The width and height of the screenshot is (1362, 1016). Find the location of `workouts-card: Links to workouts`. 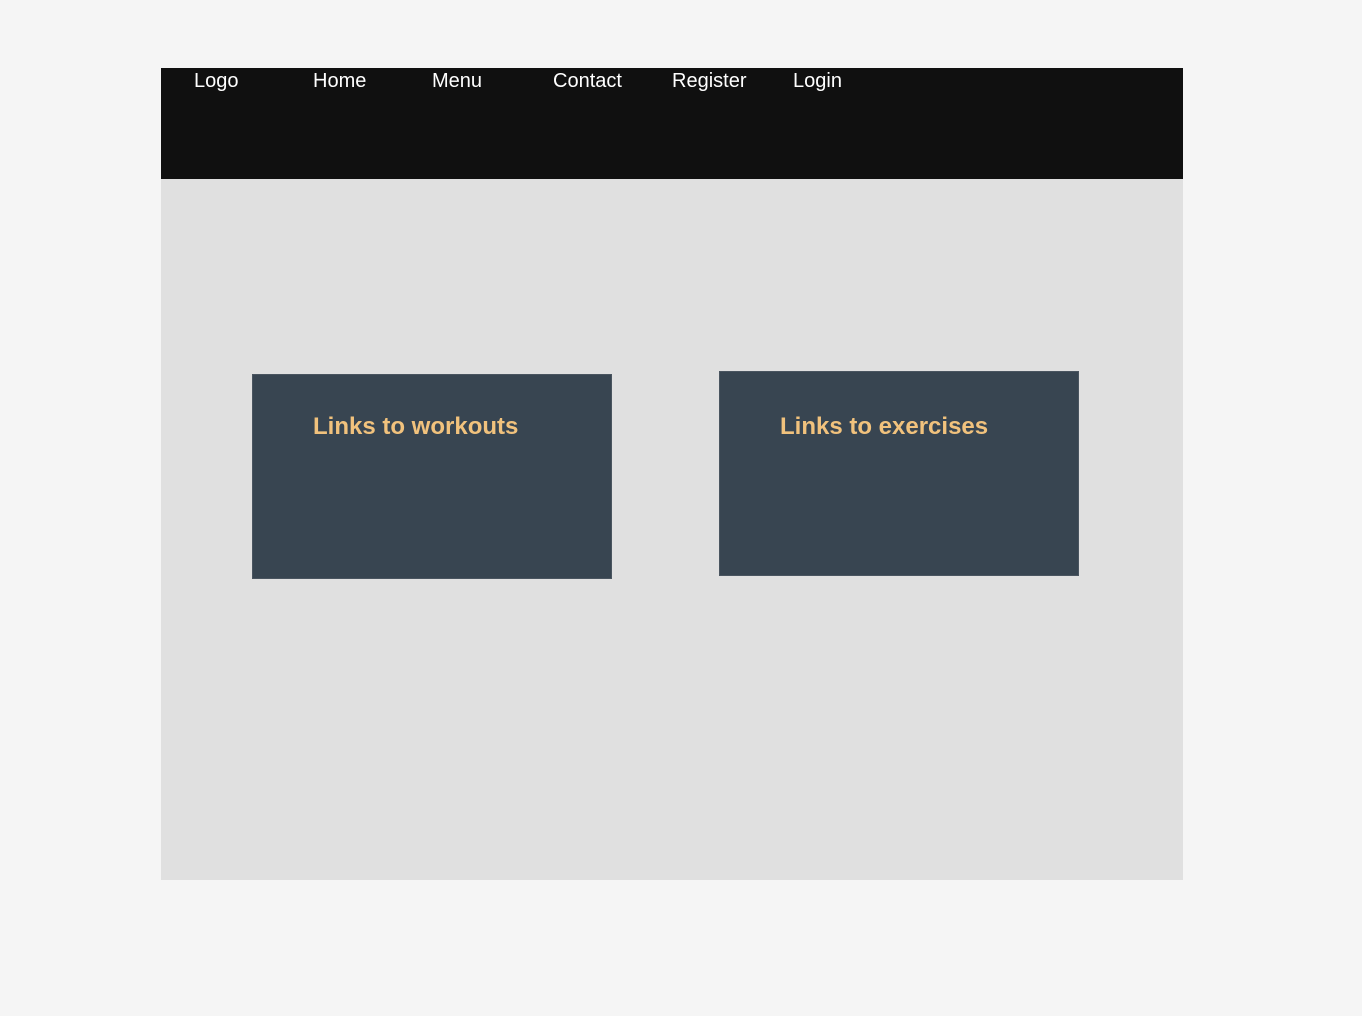

workouts-card: Links to workouts is located at coordinates (432, 476).